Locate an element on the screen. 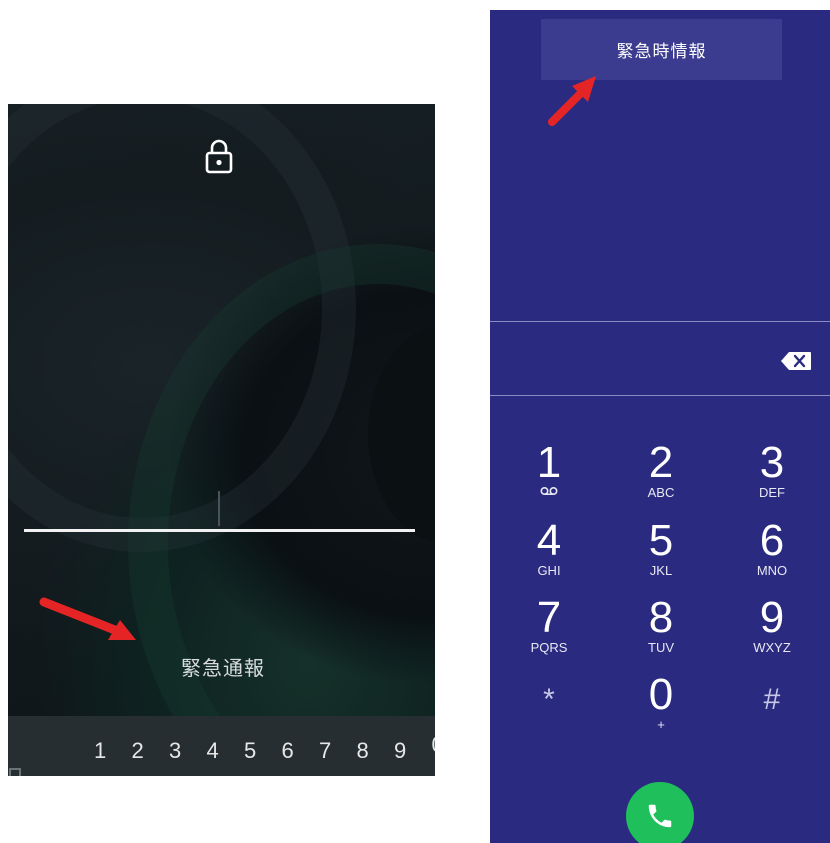  dial-key-digit: 7 is located at coordinates (549, 617).